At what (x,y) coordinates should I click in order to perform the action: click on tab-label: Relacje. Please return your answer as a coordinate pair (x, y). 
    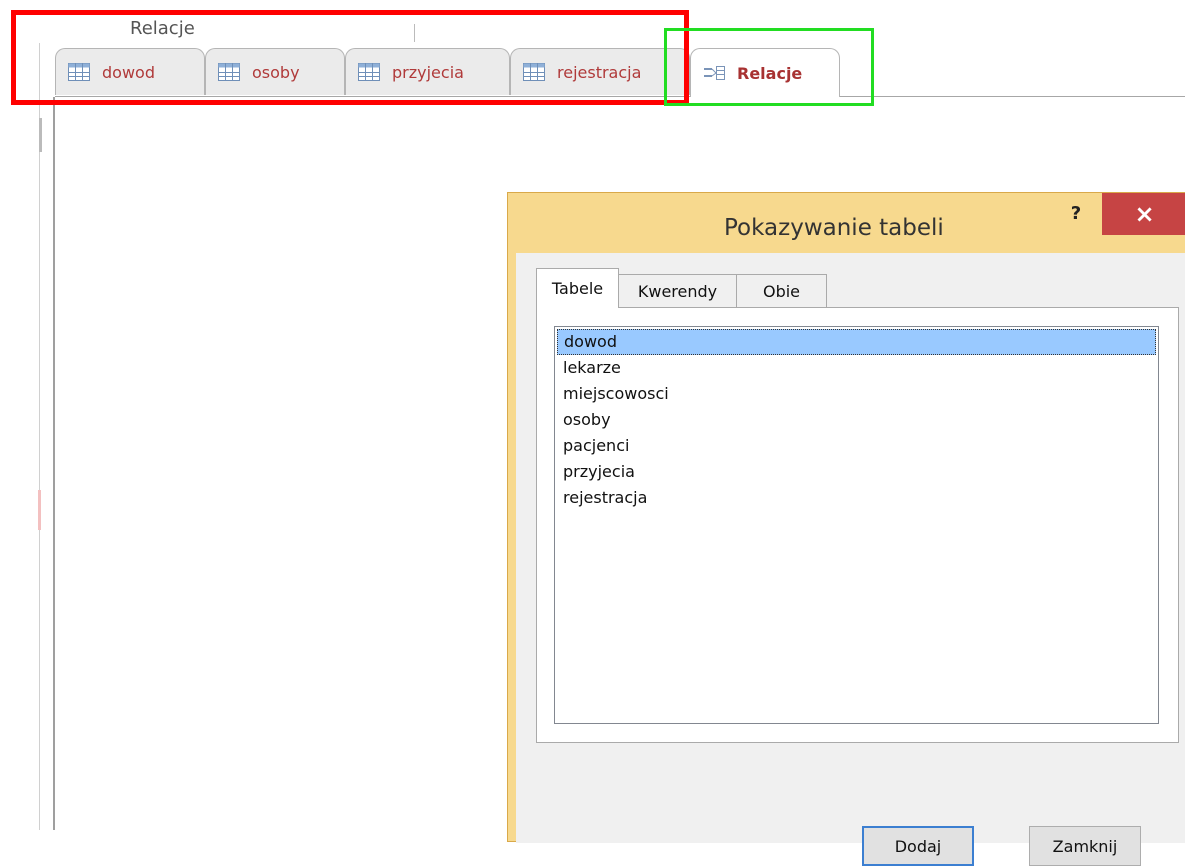
    Looking at the image, I should click on (770, 73).